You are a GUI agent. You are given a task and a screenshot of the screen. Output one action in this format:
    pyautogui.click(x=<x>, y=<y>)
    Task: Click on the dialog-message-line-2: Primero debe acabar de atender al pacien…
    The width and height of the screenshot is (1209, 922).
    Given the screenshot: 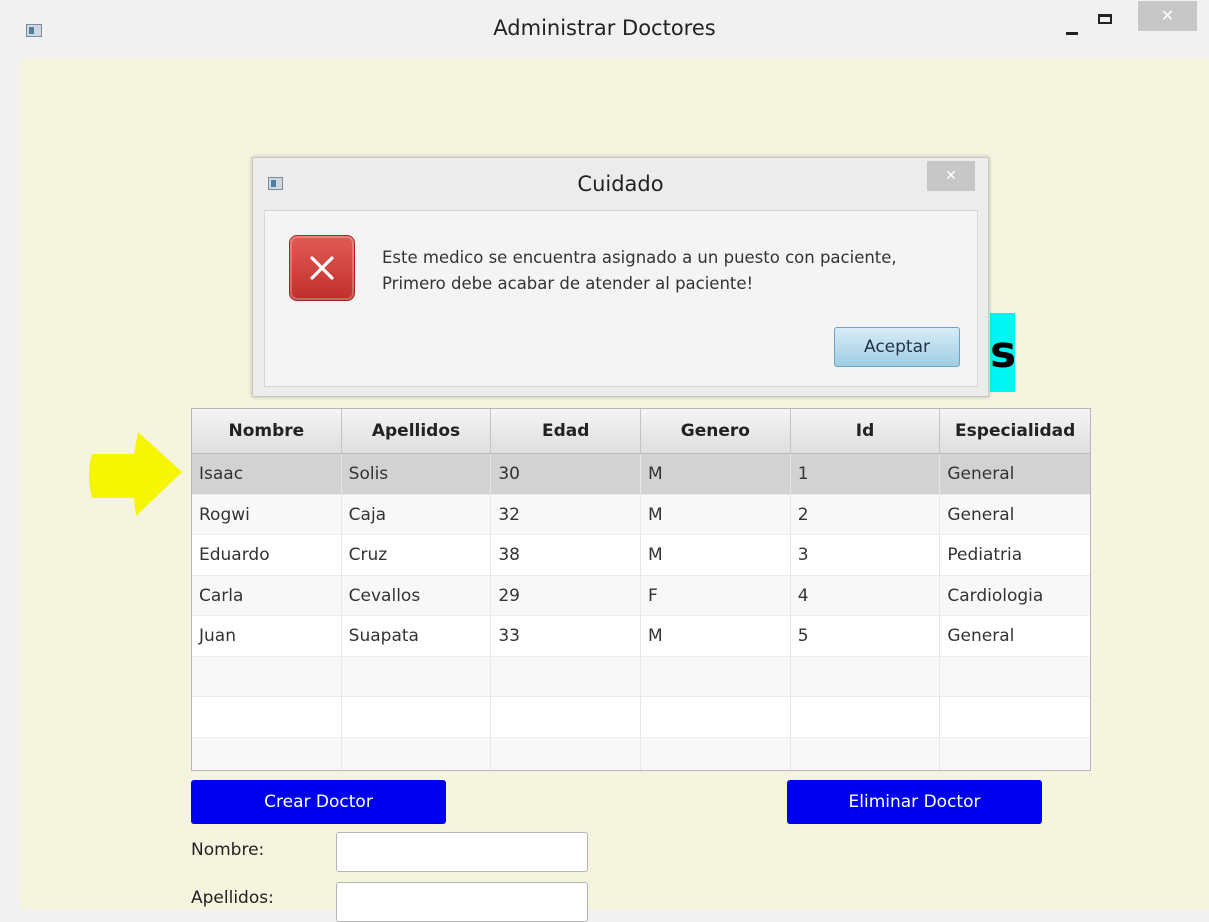 What is the action you would take?
    pyautogui.click(x=568, y=283)
    